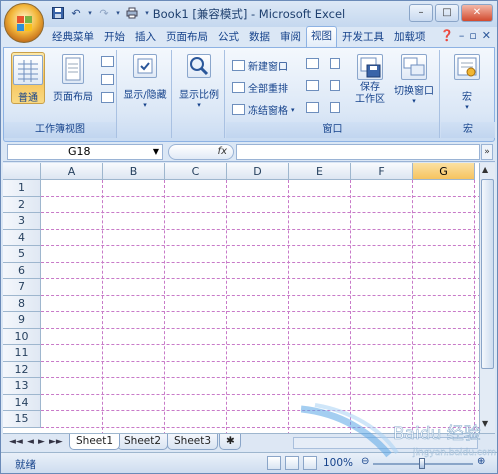 The width and height of the screenshot is (498, 474). Describe the element at coordinates (485, 423) in the screenshot. I see `scroll-down-icon: ▼` at that location.